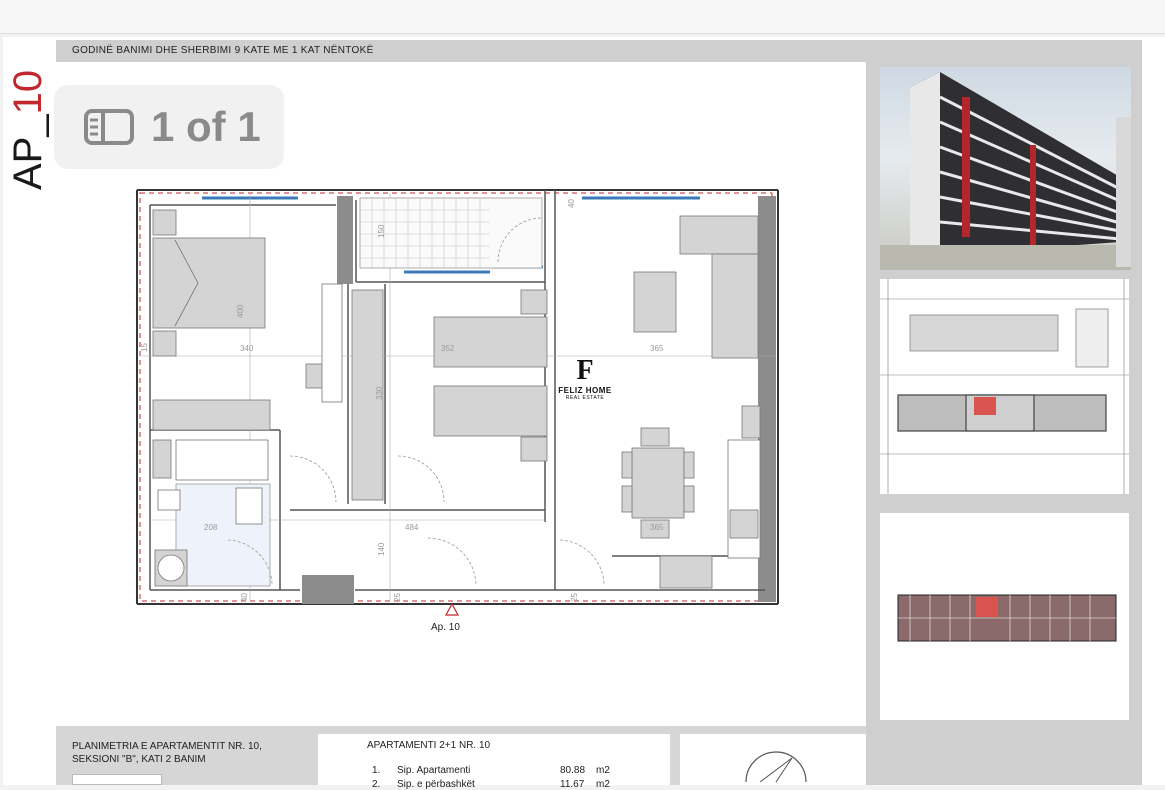  What do you see at coordinates (379, 393) in the screenshot?
I see `dim-closet: 330` at bounding box center [379, 393].